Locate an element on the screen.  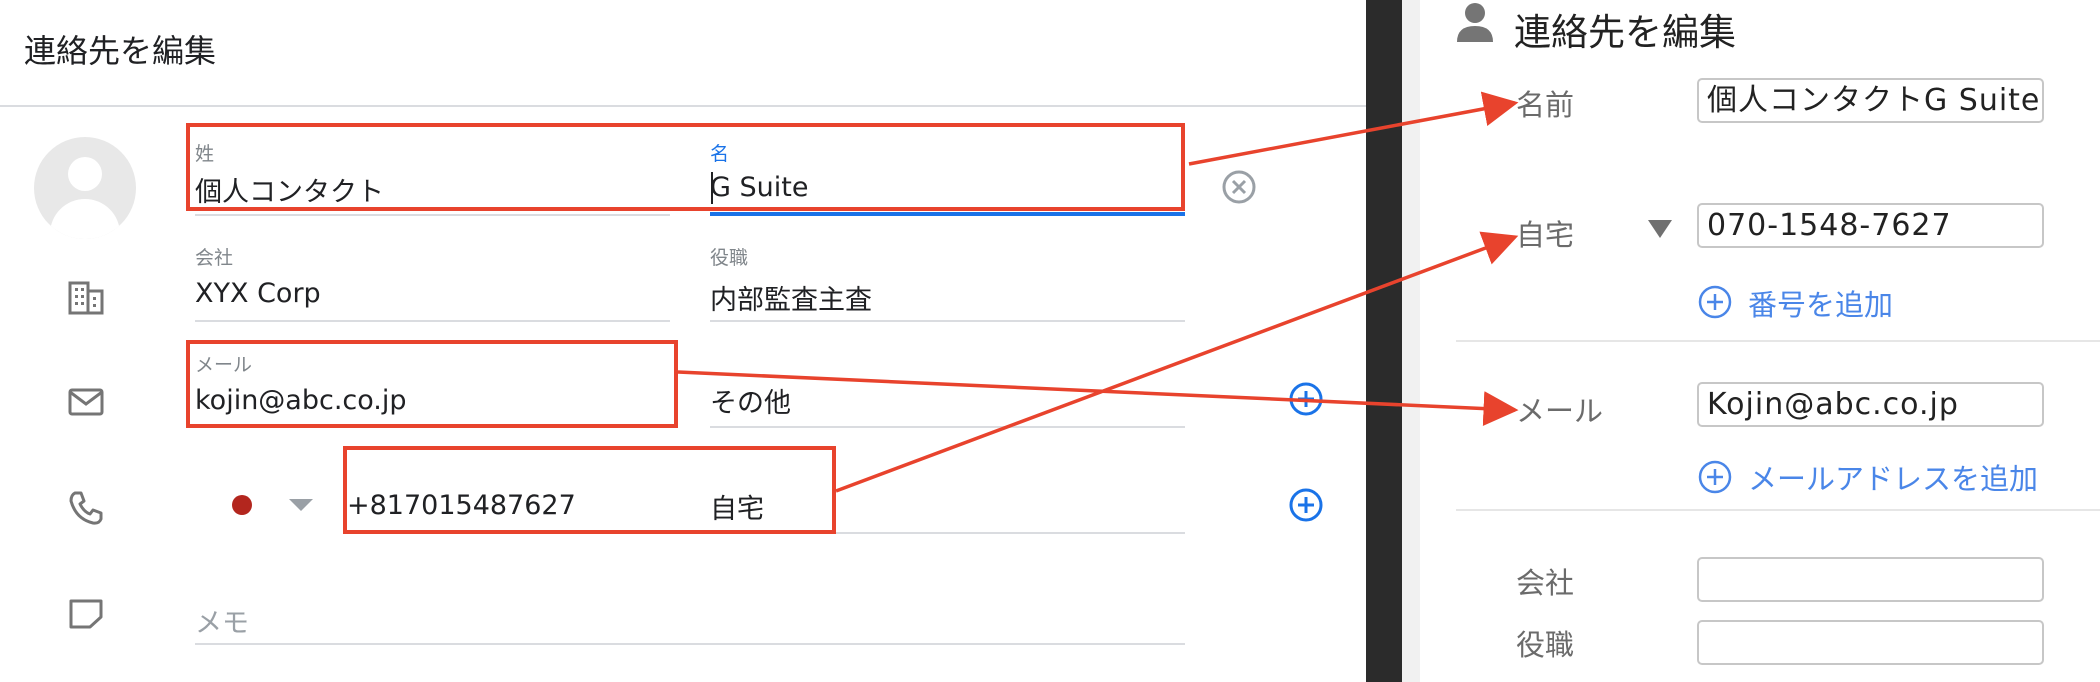
memo-input: メモ is located at coordinates (222, 620).